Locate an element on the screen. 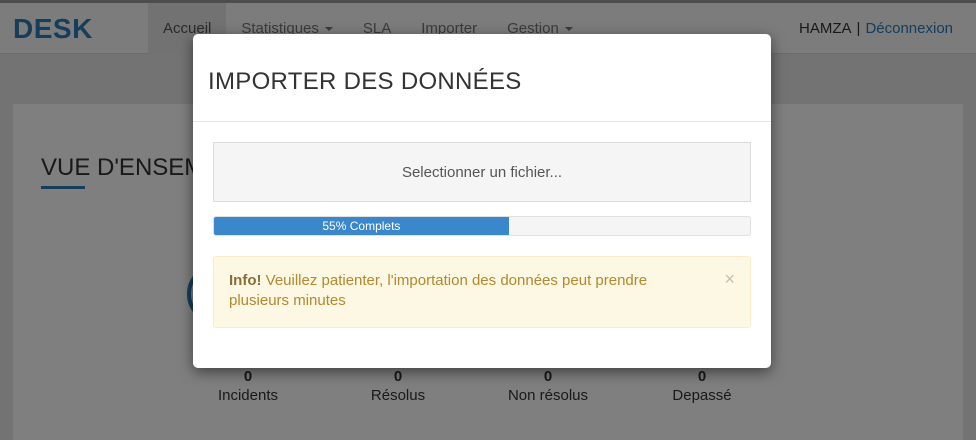 The image size is (976, 440). modal-title: IMPORTER DES DONNÉES is located at coordinates (365, 81).